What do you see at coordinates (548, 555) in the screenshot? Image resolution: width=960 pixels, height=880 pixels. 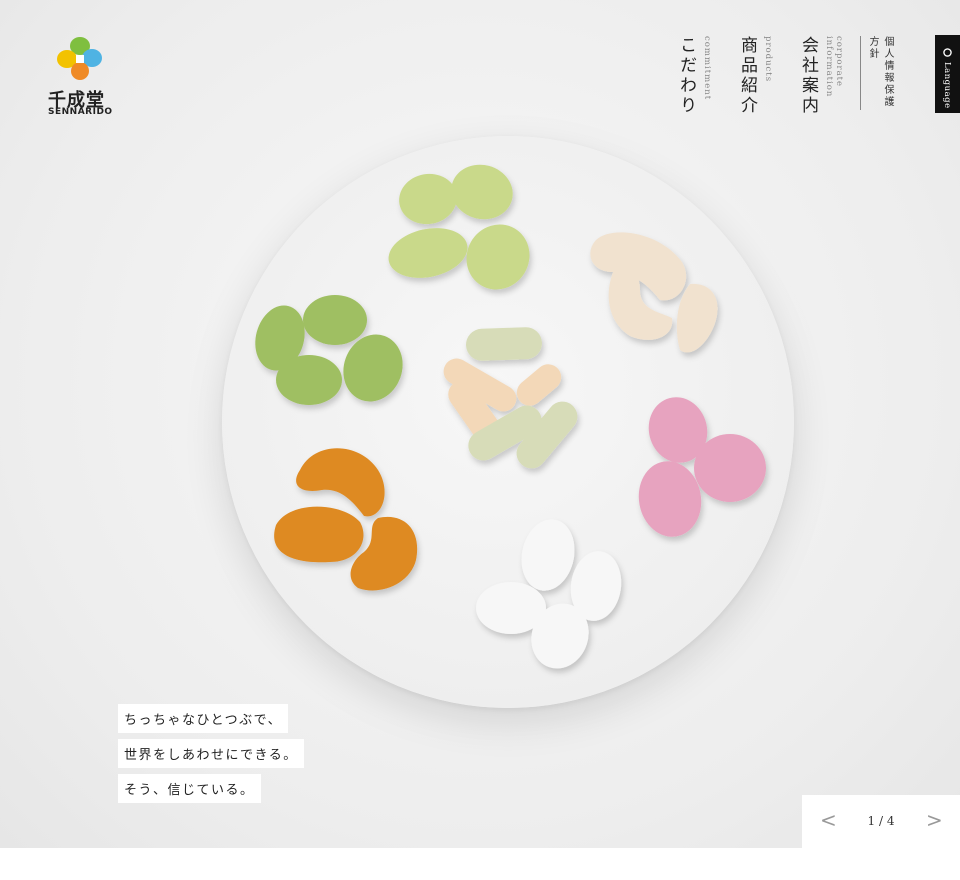 I see `white-snack` at bounding box center [548, 555].